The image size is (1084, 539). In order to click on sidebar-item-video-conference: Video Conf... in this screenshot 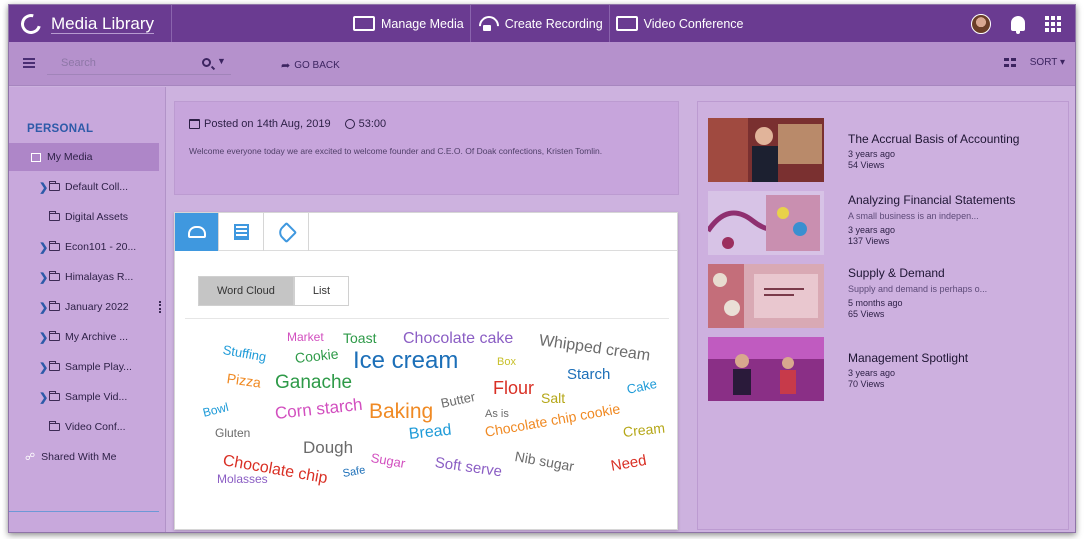, I will do `click(84, 427)`.